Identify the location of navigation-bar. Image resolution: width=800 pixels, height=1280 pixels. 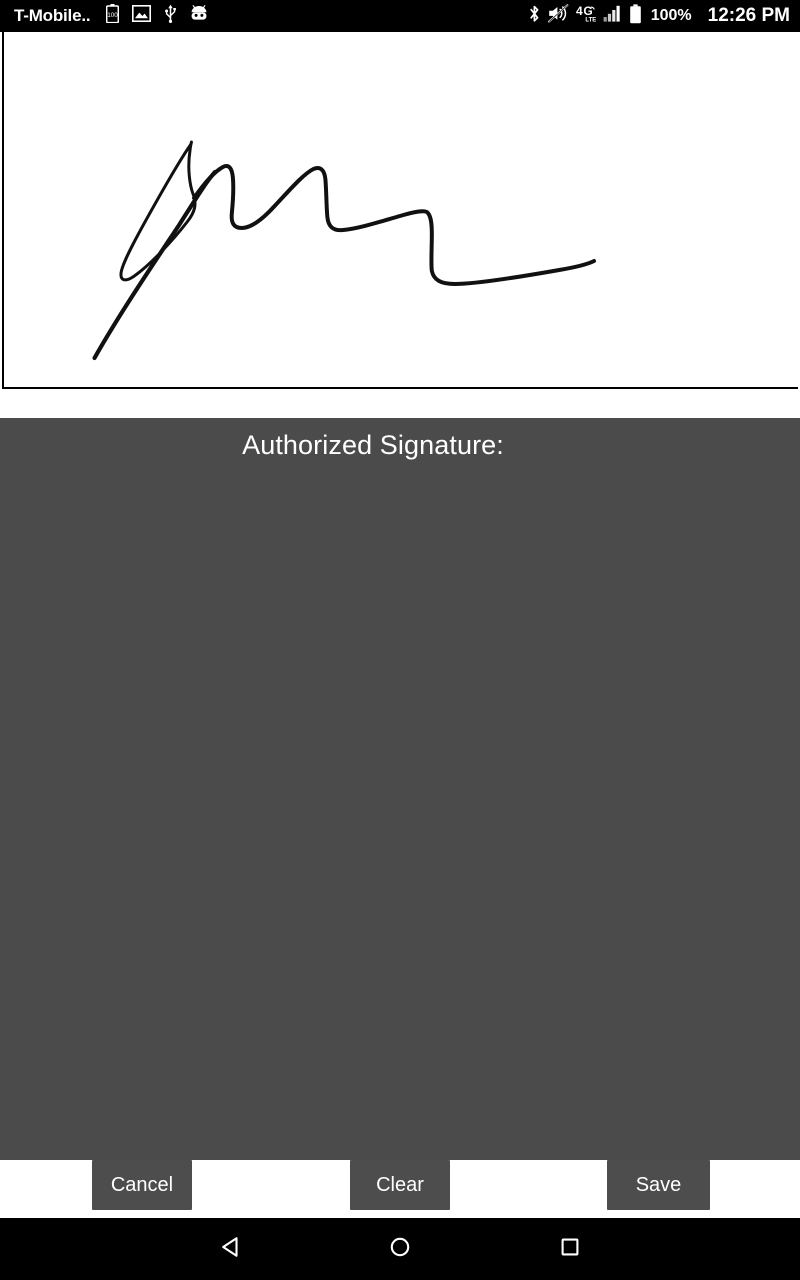
(400, 1249).